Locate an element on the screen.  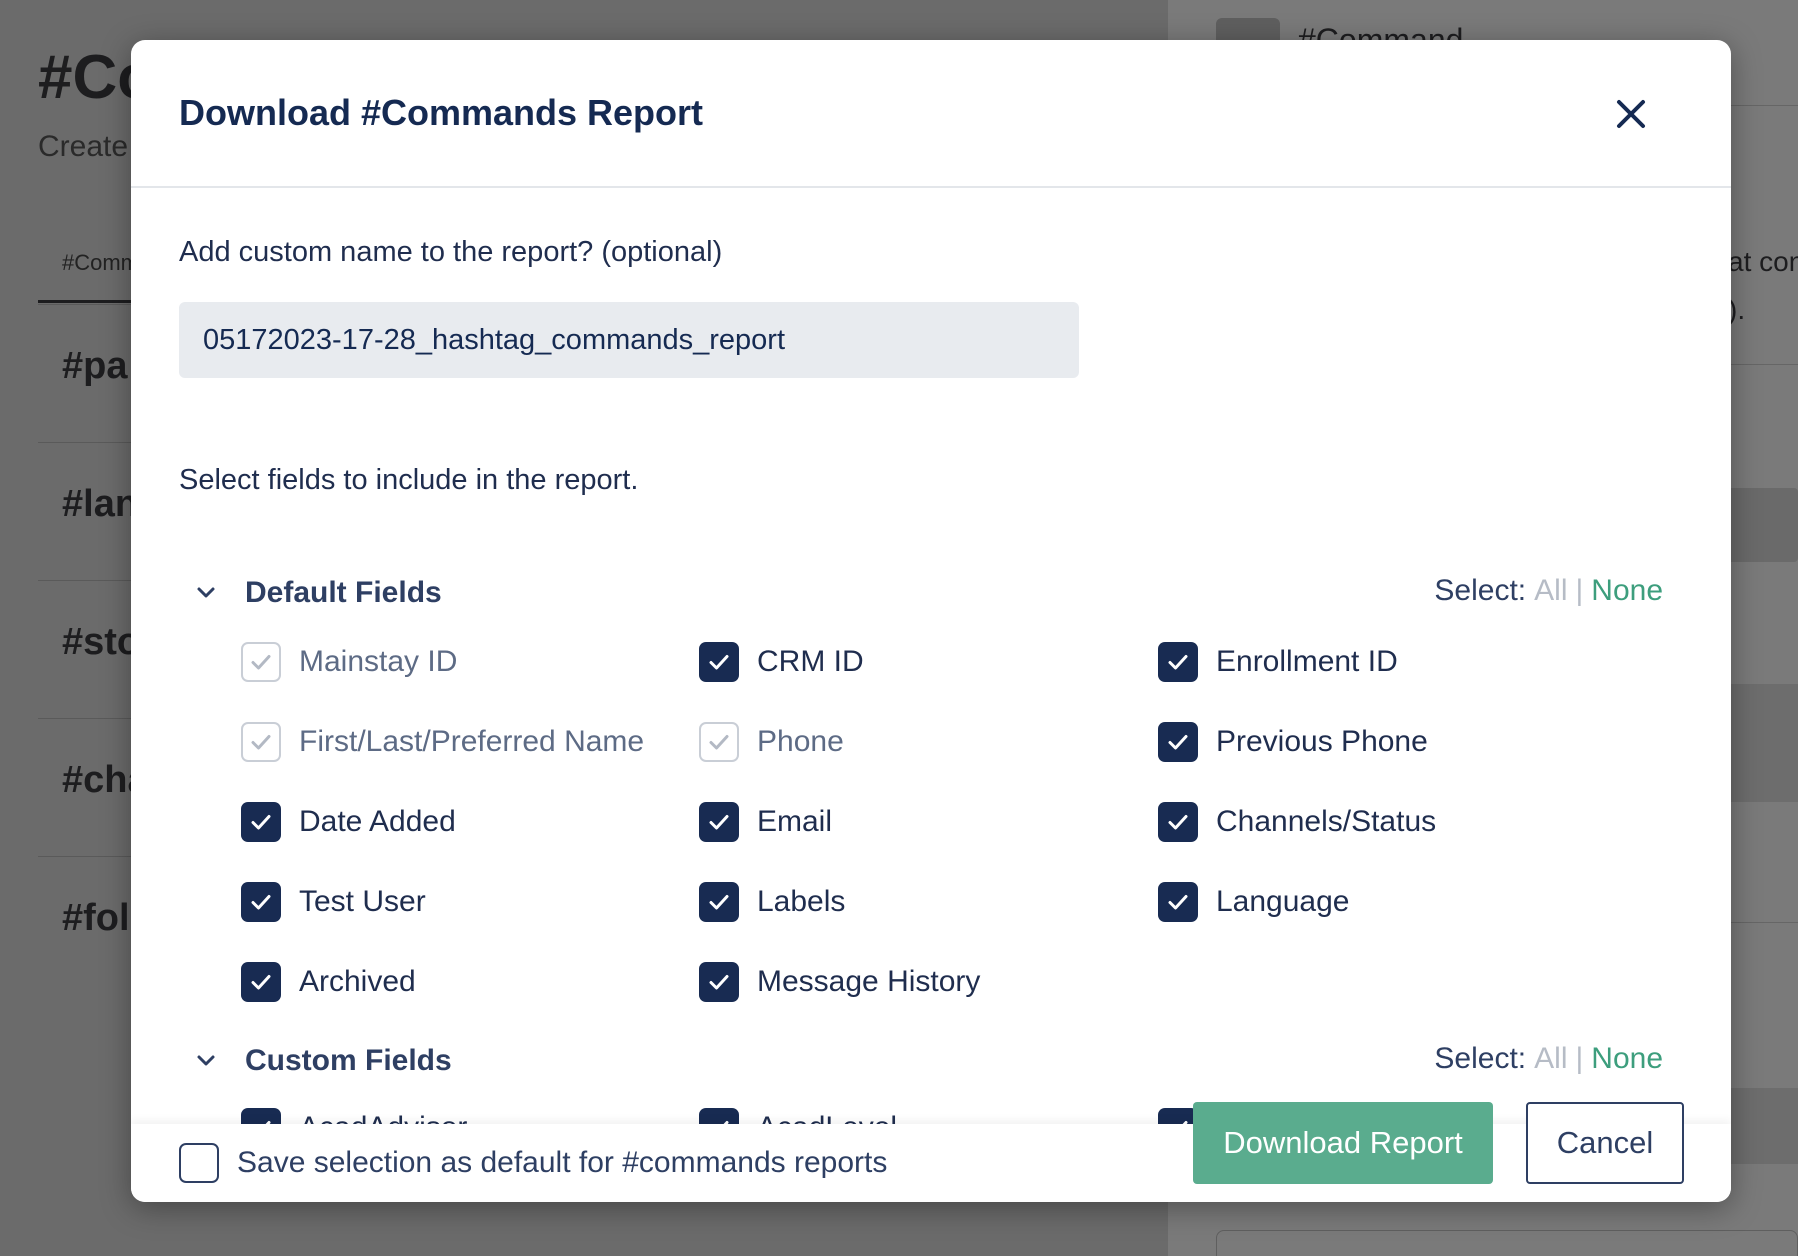
list-item-label: #fol is located at coordinates (96, 918).